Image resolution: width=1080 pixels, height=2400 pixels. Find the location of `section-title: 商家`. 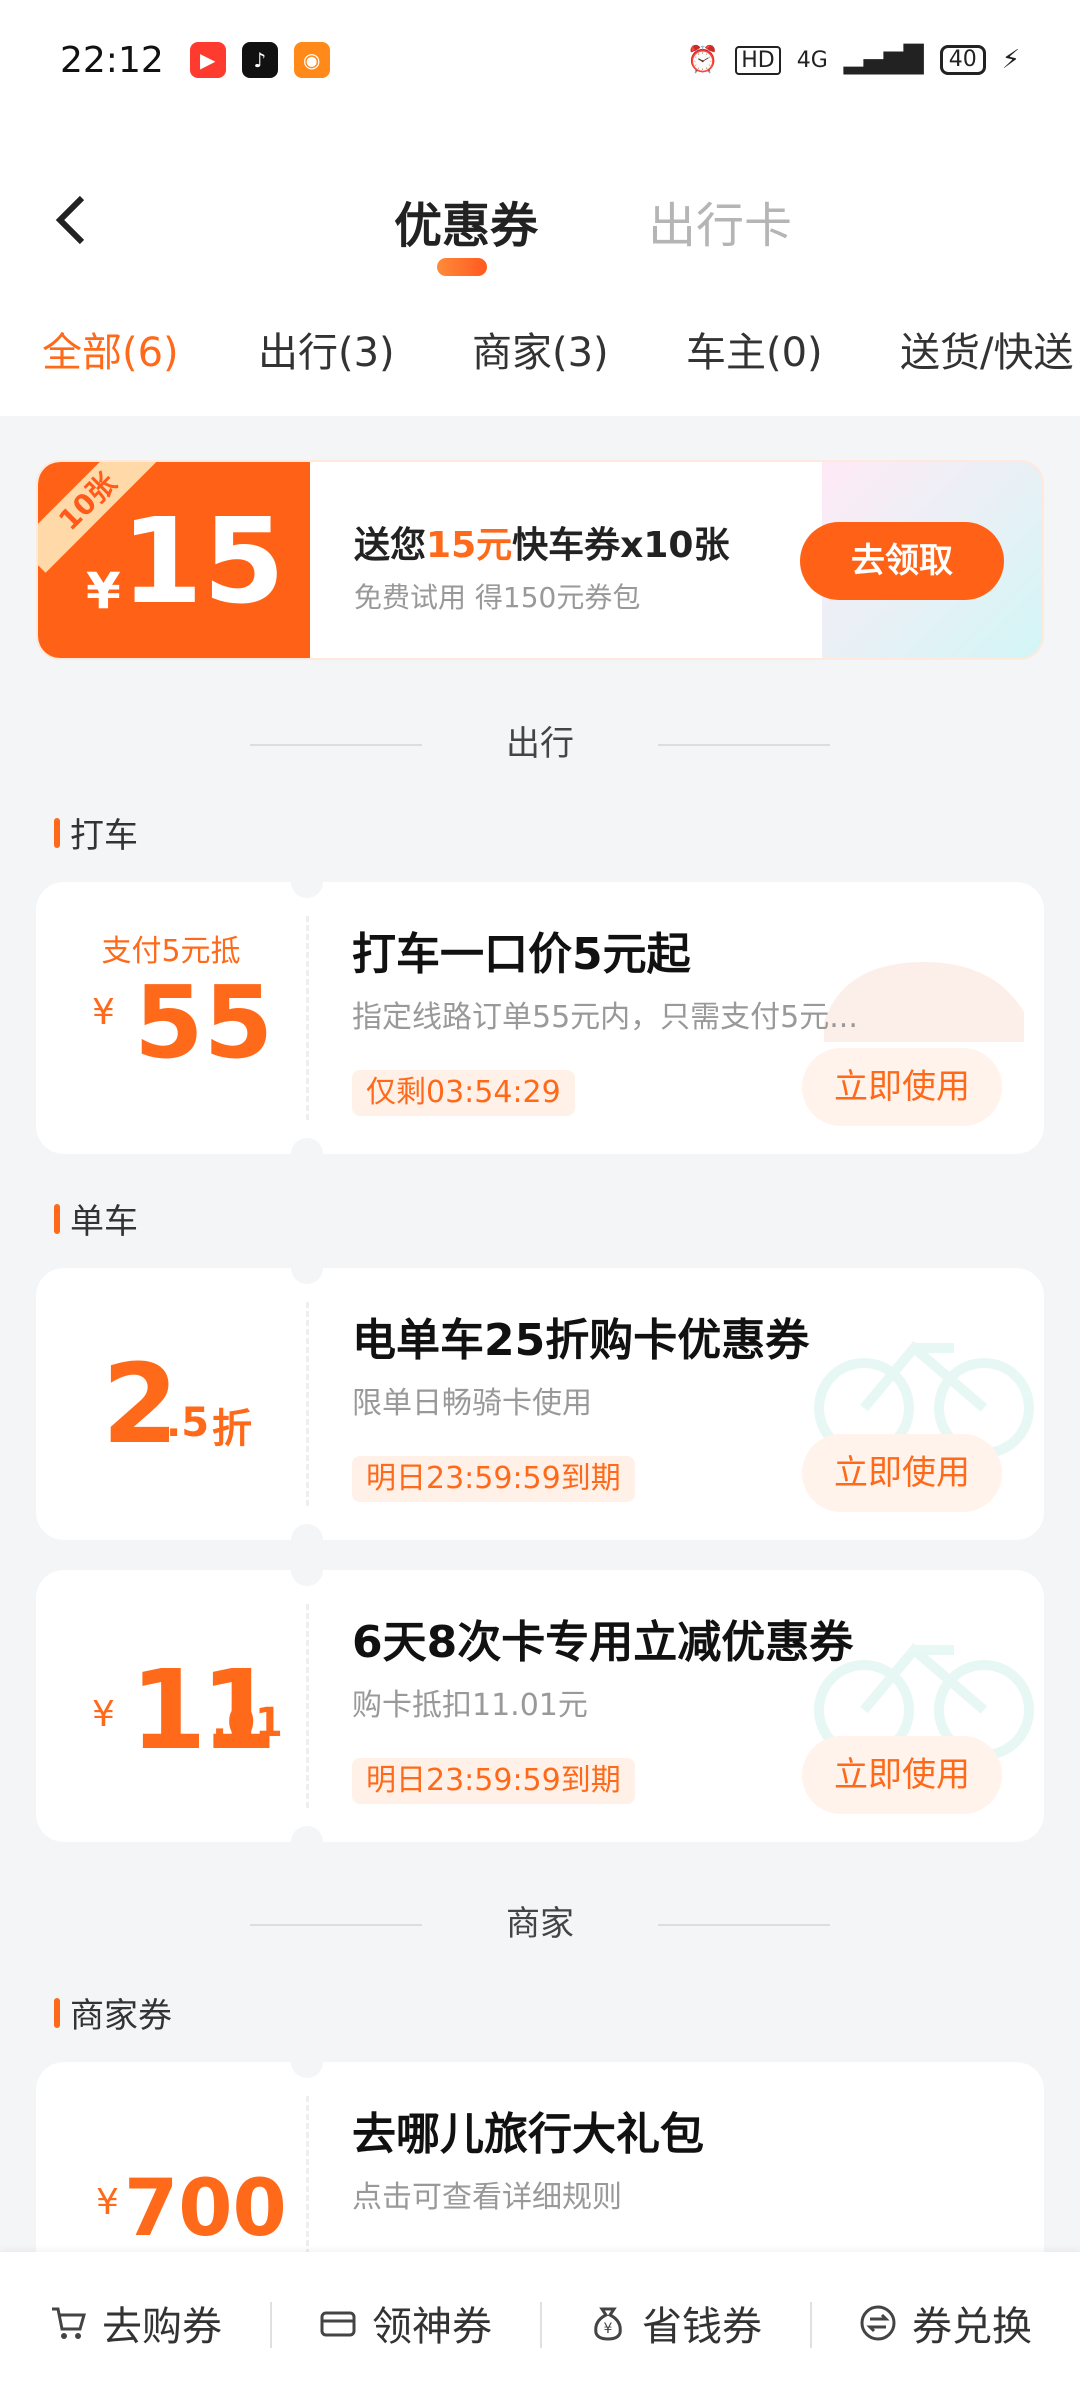

section-title: 商家 is located at coordinates (540, 1924).